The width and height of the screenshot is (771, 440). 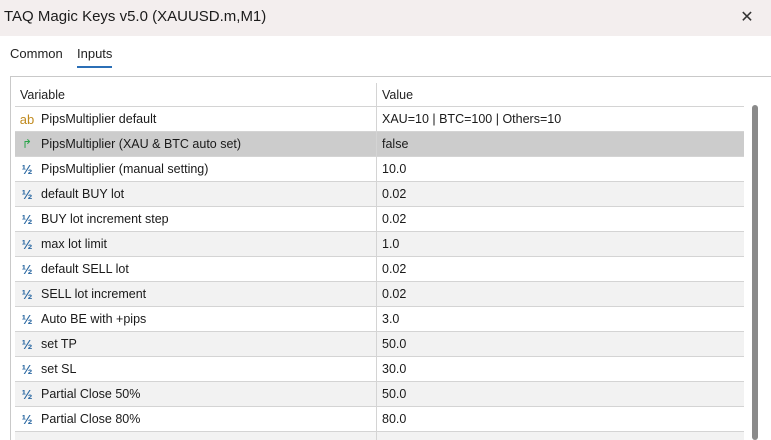 What do you see at coordinates (94, 53) in the screenshot?
I see `tab-inputs: Inputs` at bounding box center [94, 53].